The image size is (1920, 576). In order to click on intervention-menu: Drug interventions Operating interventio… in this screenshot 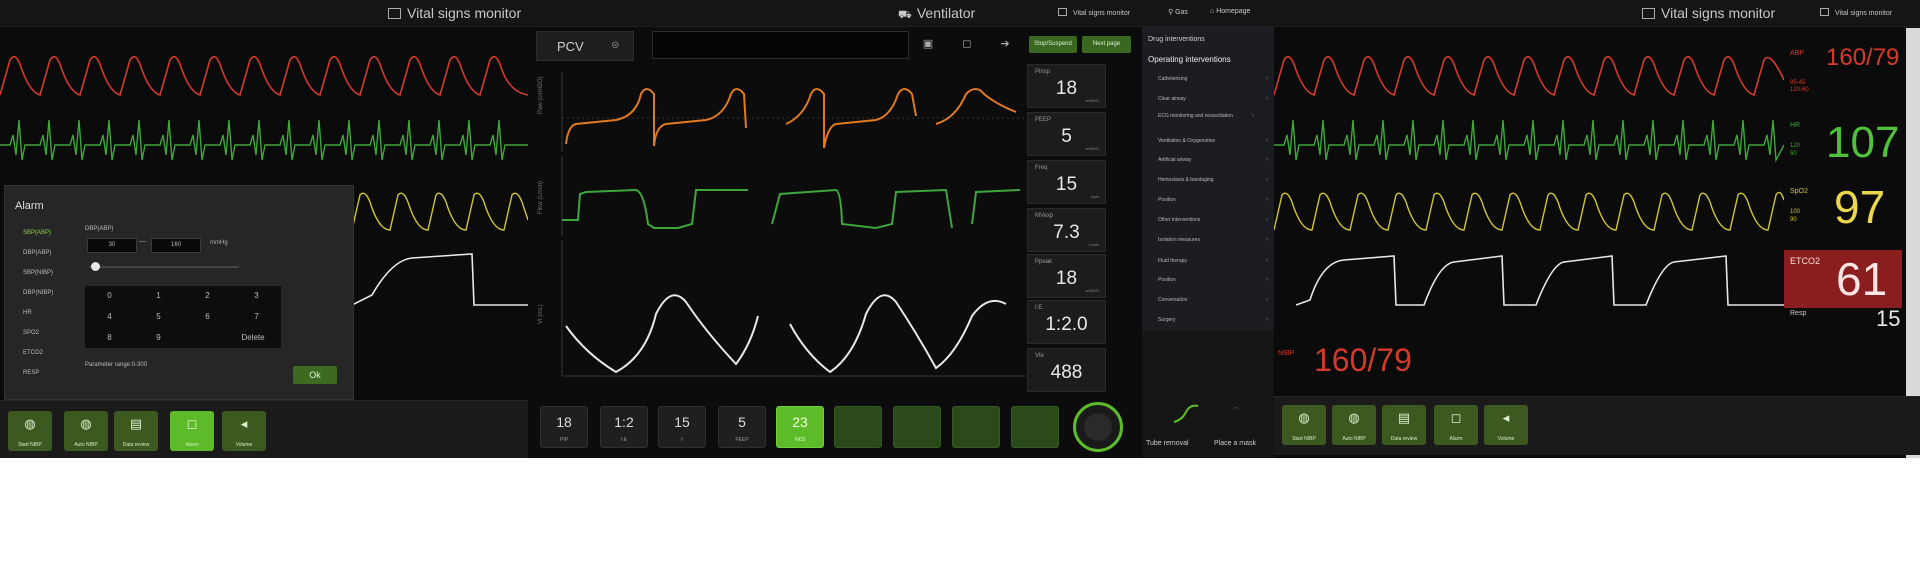, I will do `click(1208, 178)`.